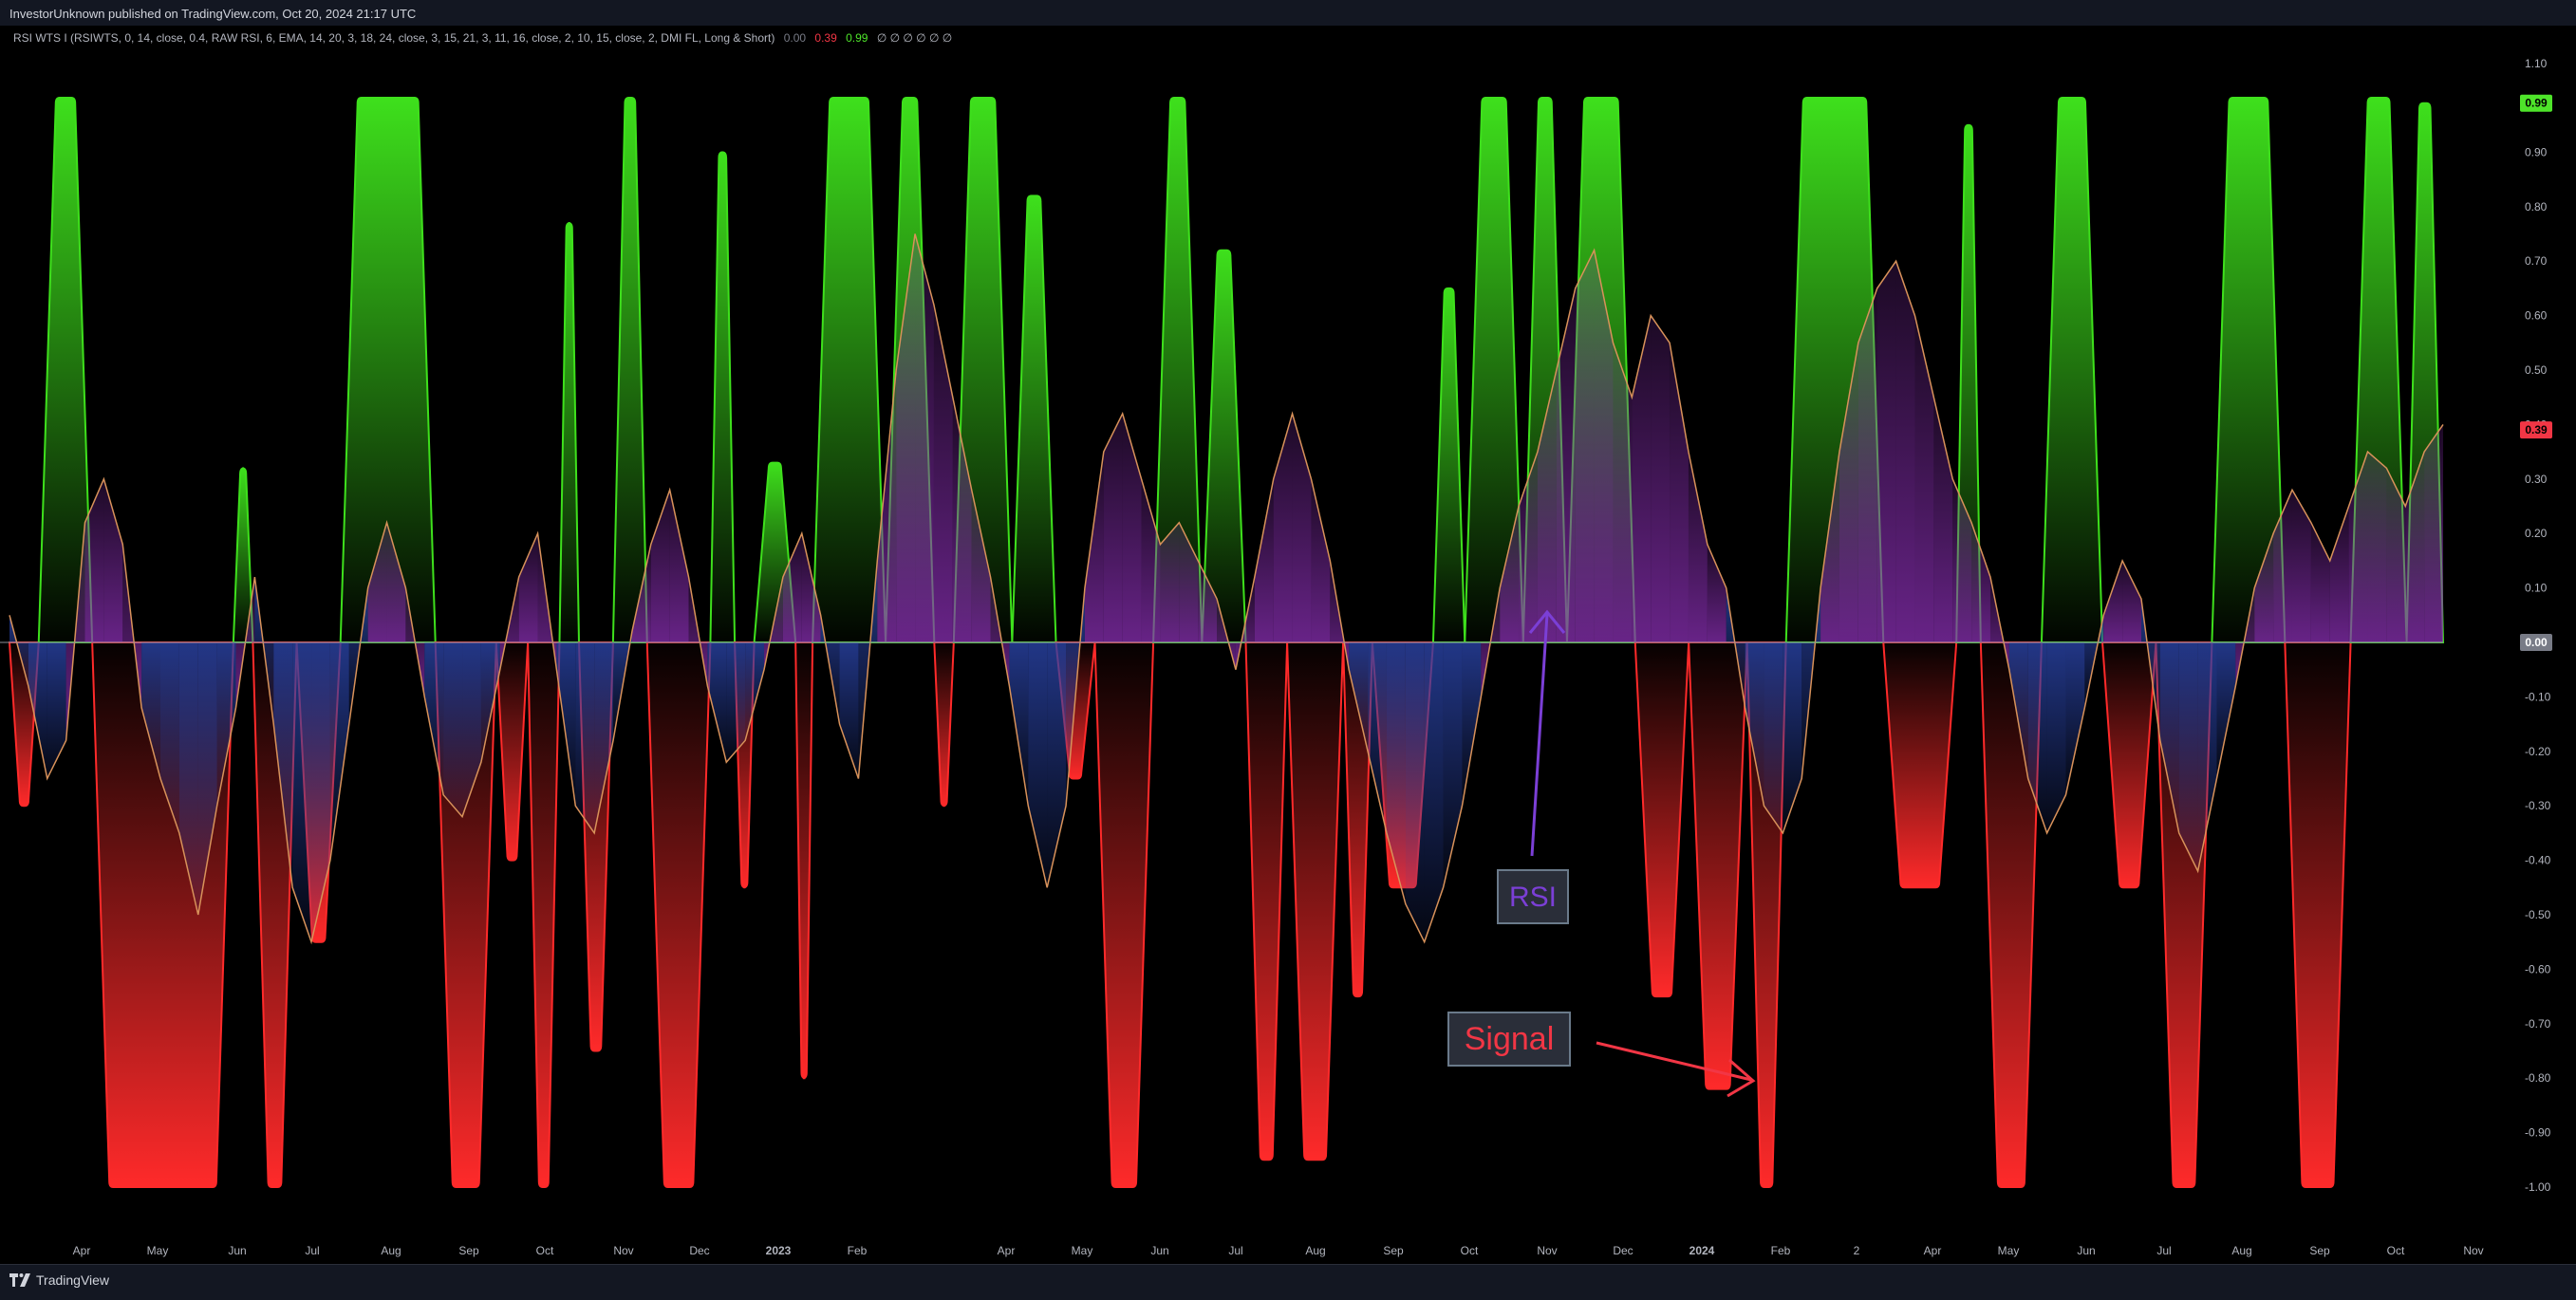 The width and height of the screenshot is (2576, 1300). Describe the element at coordinates (2538, 914) in the screenshot. I see `y-tick-label: -0.50` at that location.